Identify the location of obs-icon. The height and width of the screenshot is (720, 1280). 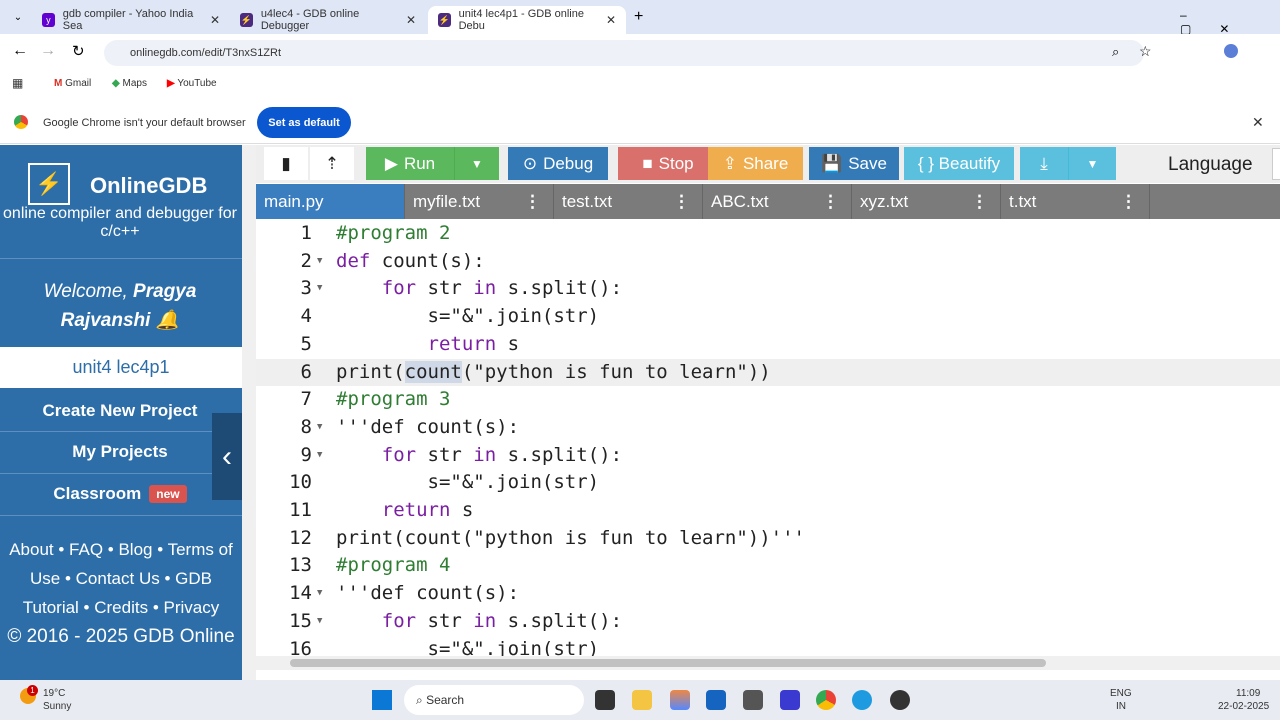
(900, 700).